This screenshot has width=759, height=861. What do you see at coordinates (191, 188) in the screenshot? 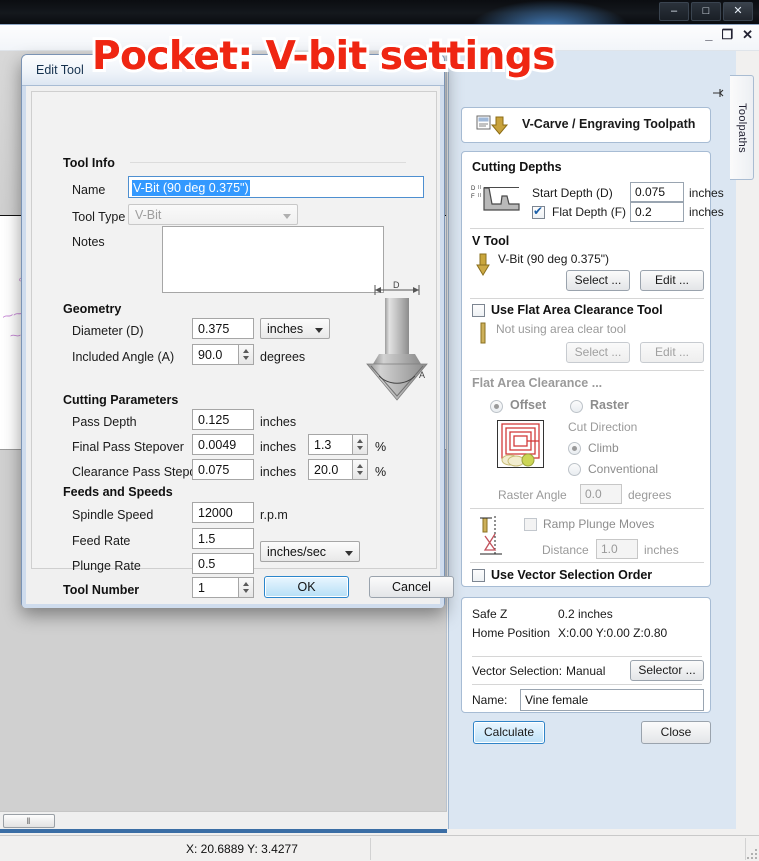
I see `tool-name-selected-text: V-Bit (90 deg 0.375")` at bounding box center [191, 188].